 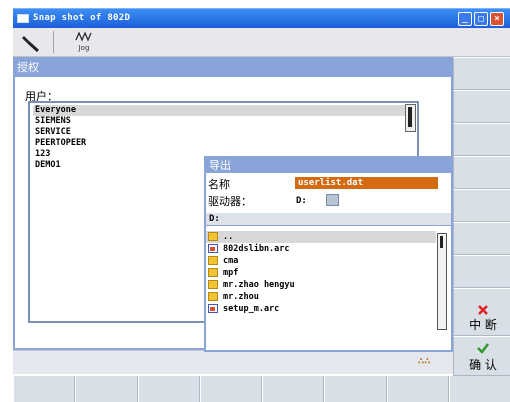 I want to click on network-status-icon: ∴∴, so click(x=424, y=362).